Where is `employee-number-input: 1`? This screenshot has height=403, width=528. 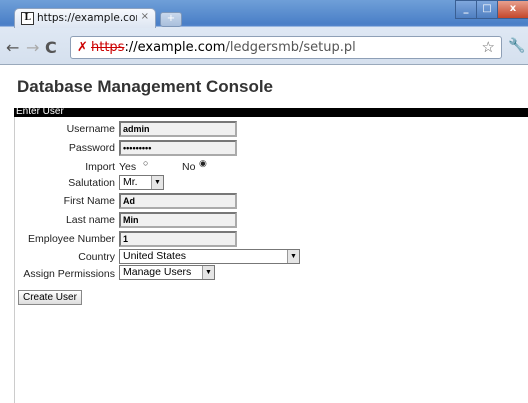
employee-number-input: 1 is located at coordinates (178, 239).